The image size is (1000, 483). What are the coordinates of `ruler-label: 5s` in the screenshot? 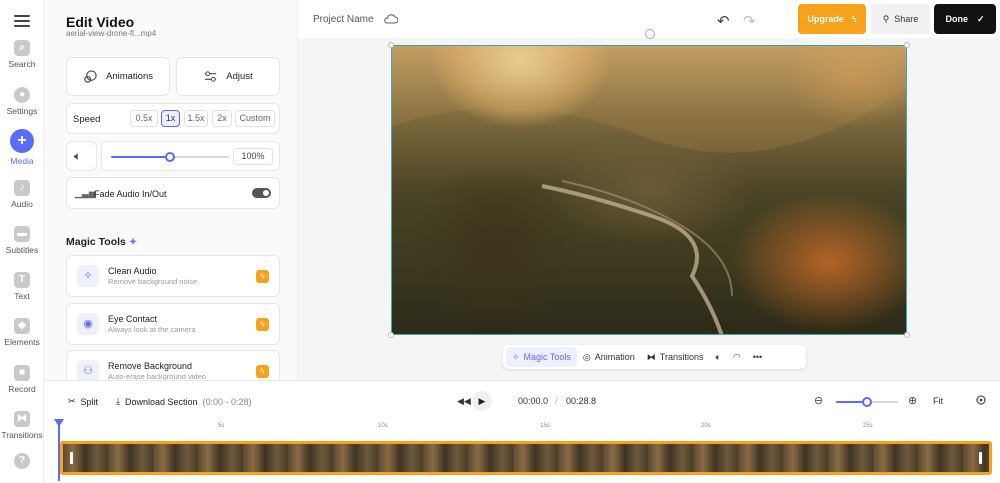 It's located at (221, 426).